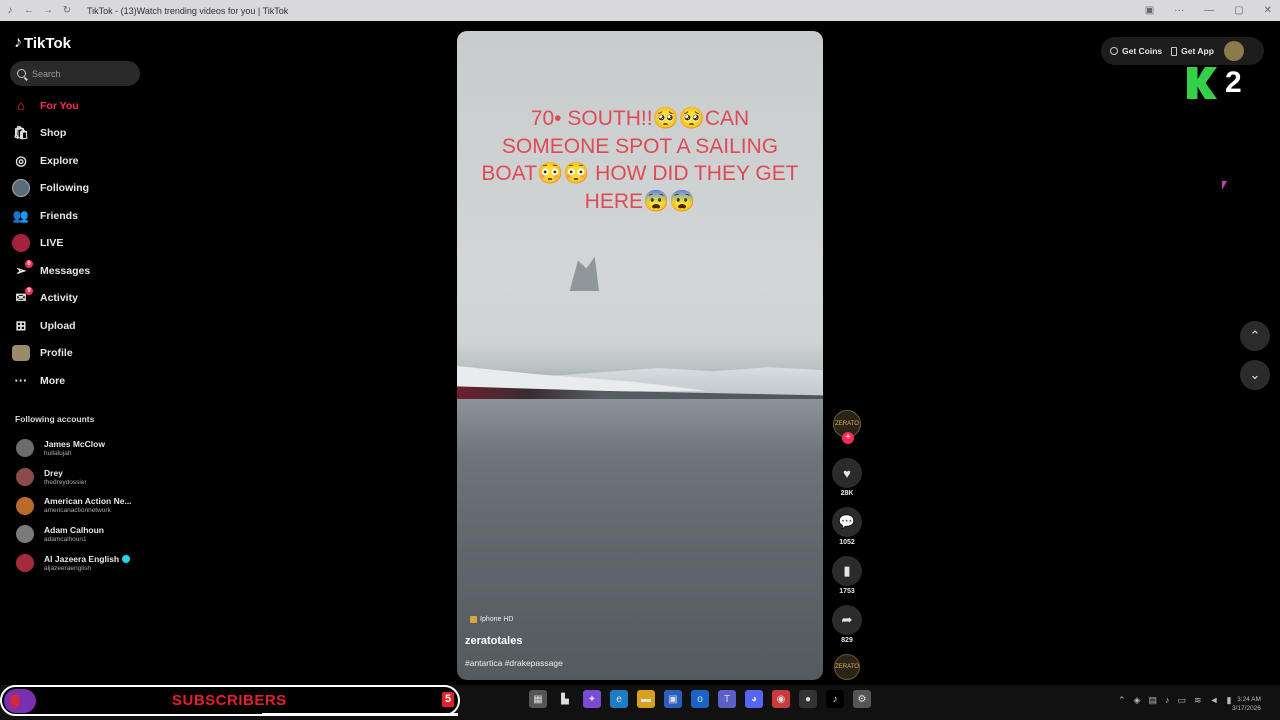 This screenshot has width=1280, height=720. What do you see at coordinates (1142, 51) in the screenshot?
I see `get-coins-label: Get Coins` at bounding box center [1142, 51].